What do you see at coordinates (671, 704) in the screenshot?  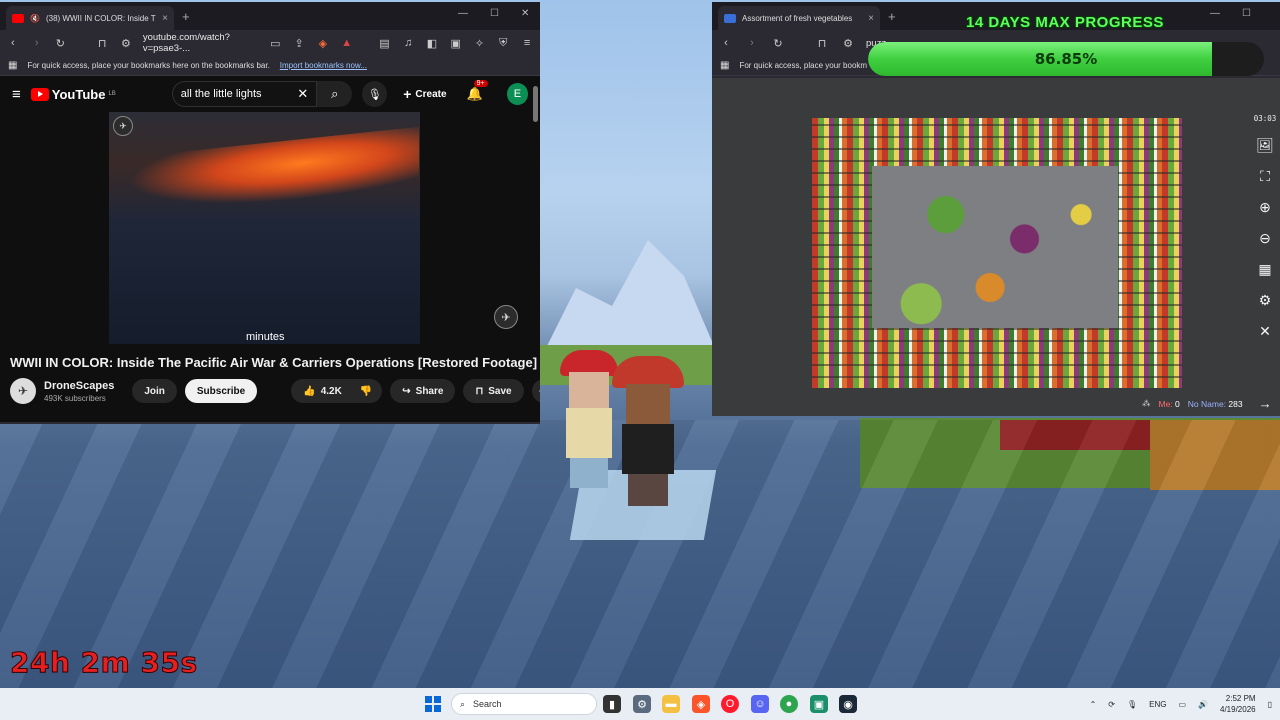 I see `folder-icon: ▬` at bounding box center [671, 704].